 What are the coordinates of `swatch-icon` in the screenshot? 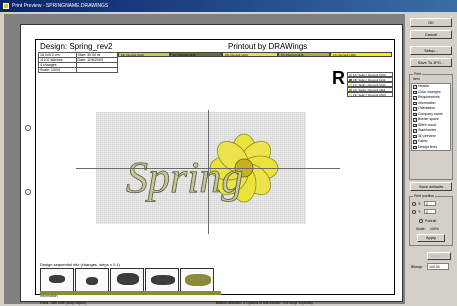 It's located at (350, 95).